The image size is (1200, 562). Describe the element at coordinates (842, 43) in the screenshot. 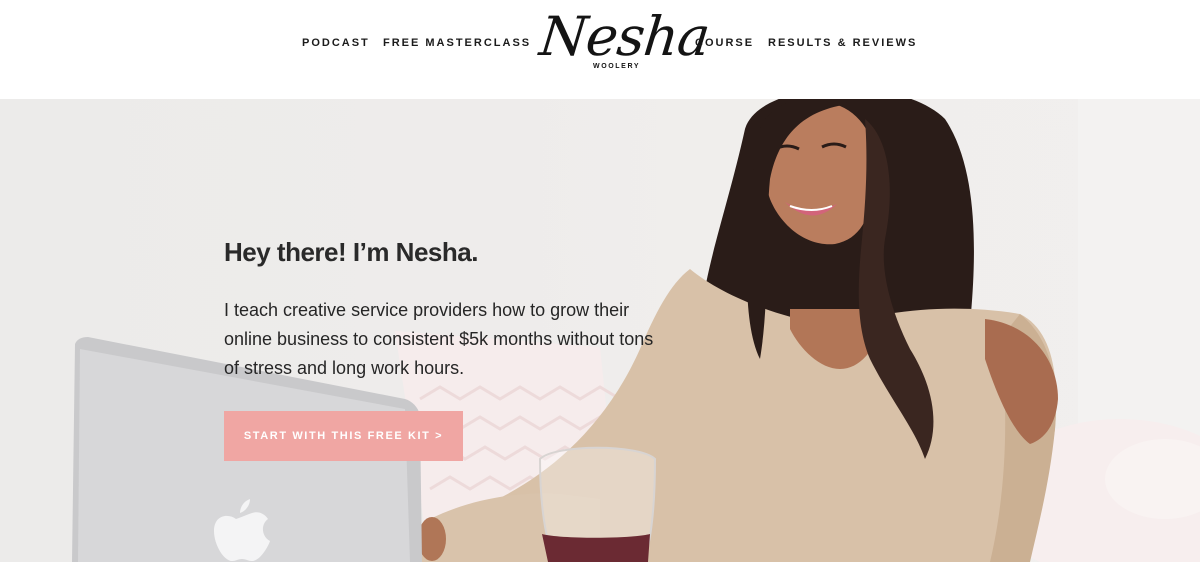

I see `nav-results-reviews: RESULTS & REVIEWS` at that location.